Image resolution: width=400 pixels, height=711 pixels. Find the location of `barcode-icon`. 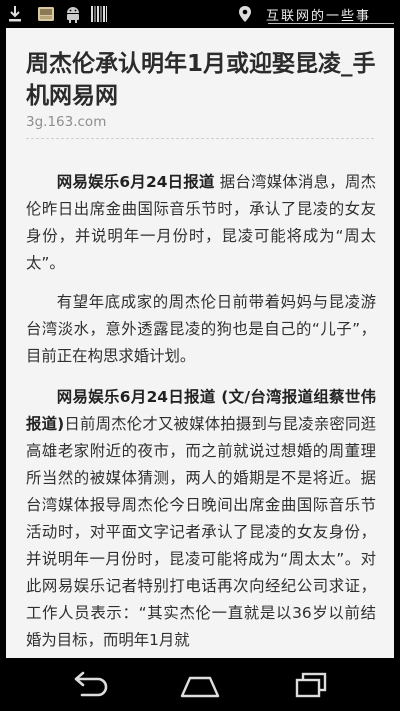

barcode-icon is located at coordinates (99, 14).